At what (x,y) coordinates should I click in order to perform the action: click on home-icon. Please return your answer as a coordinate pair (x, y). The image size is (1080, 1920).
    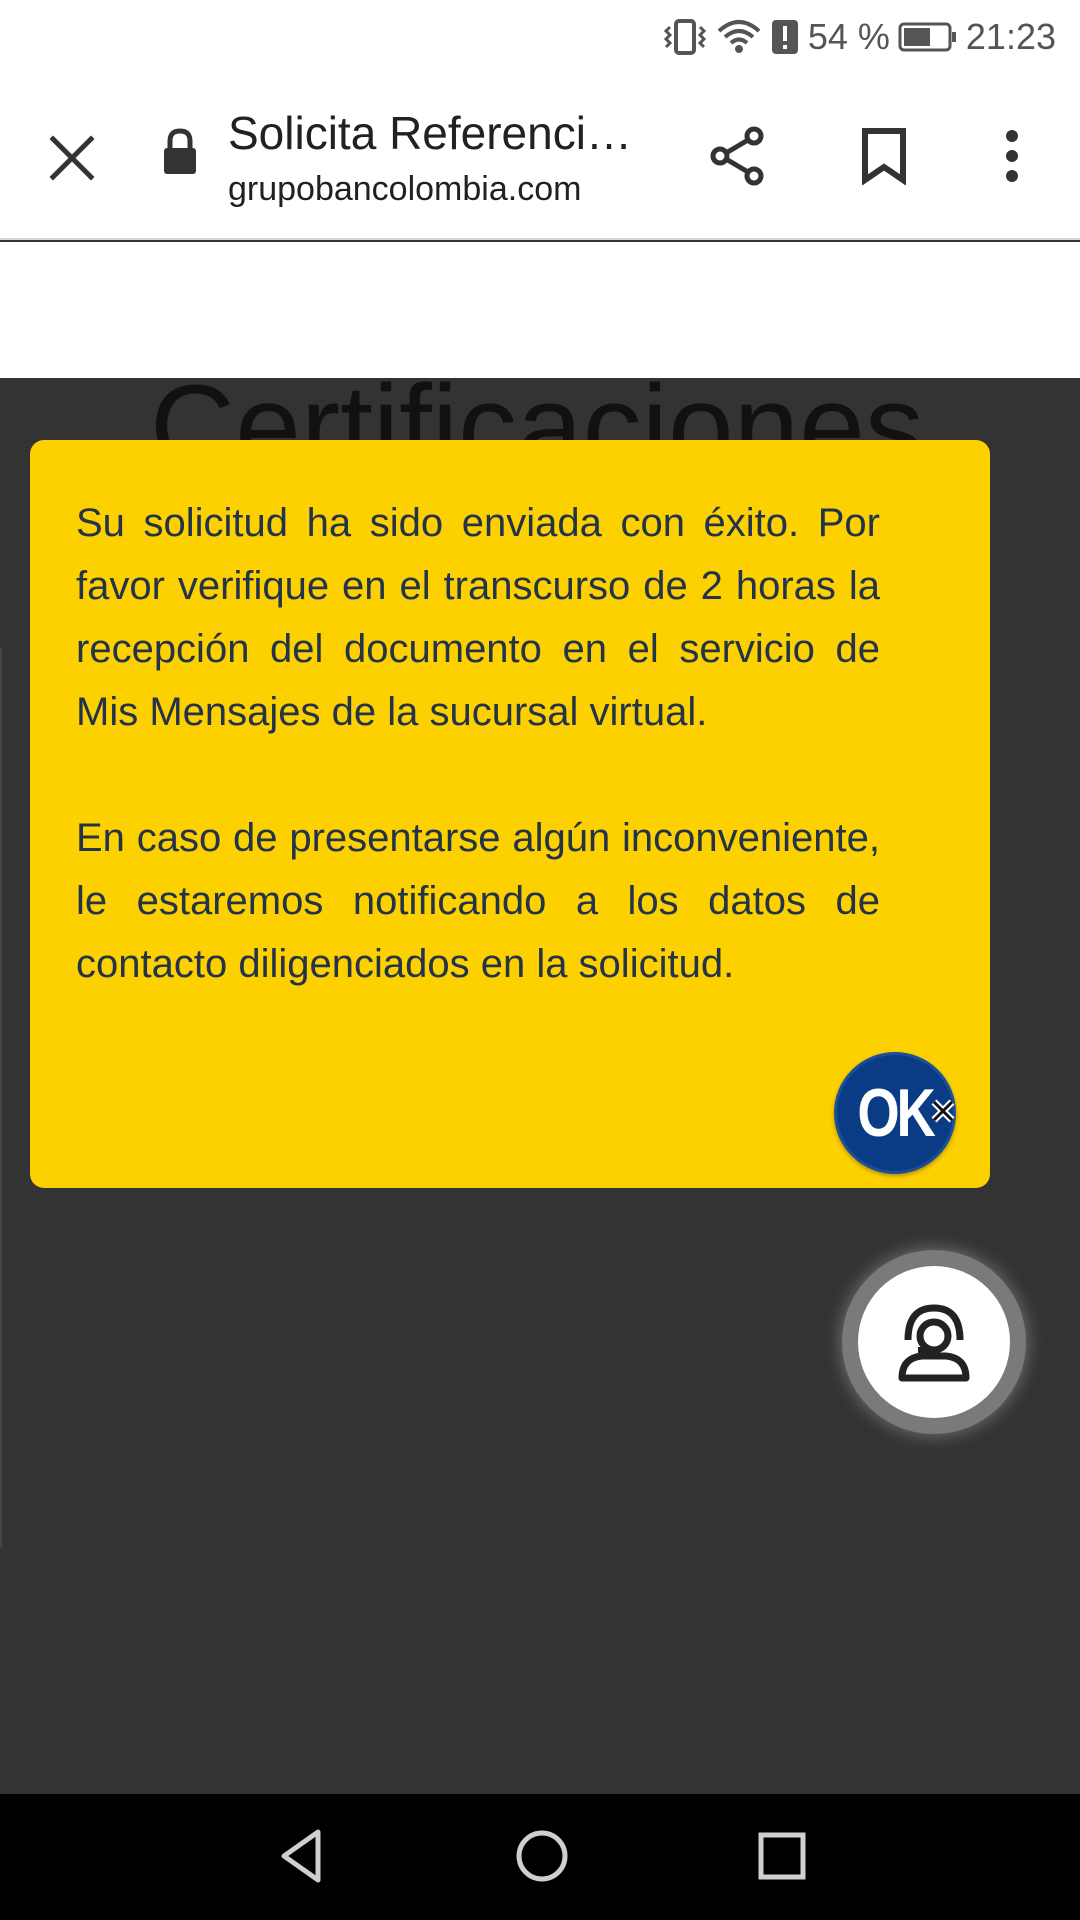
    Looking at the image, I should click on (542, 1856).